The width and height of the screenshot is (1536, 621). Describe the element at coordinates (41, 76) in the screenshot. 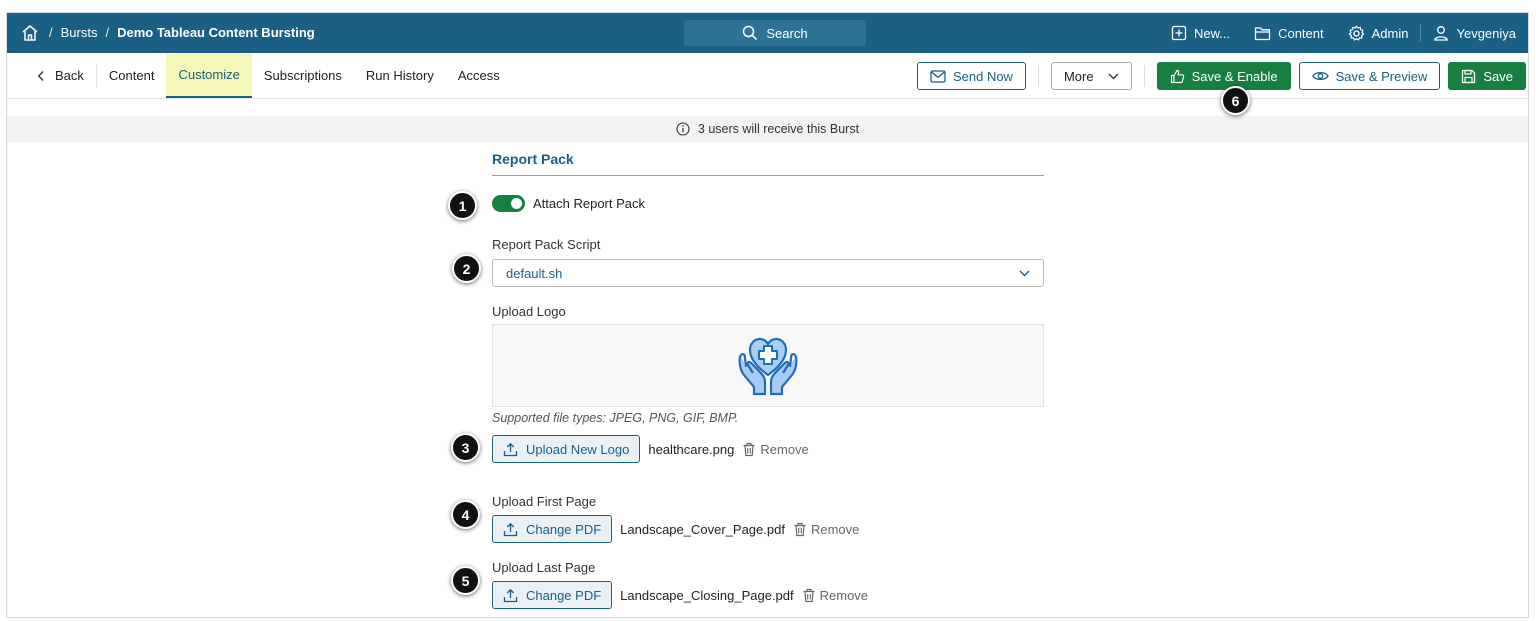

I see `chevron-left-icon` at that location.